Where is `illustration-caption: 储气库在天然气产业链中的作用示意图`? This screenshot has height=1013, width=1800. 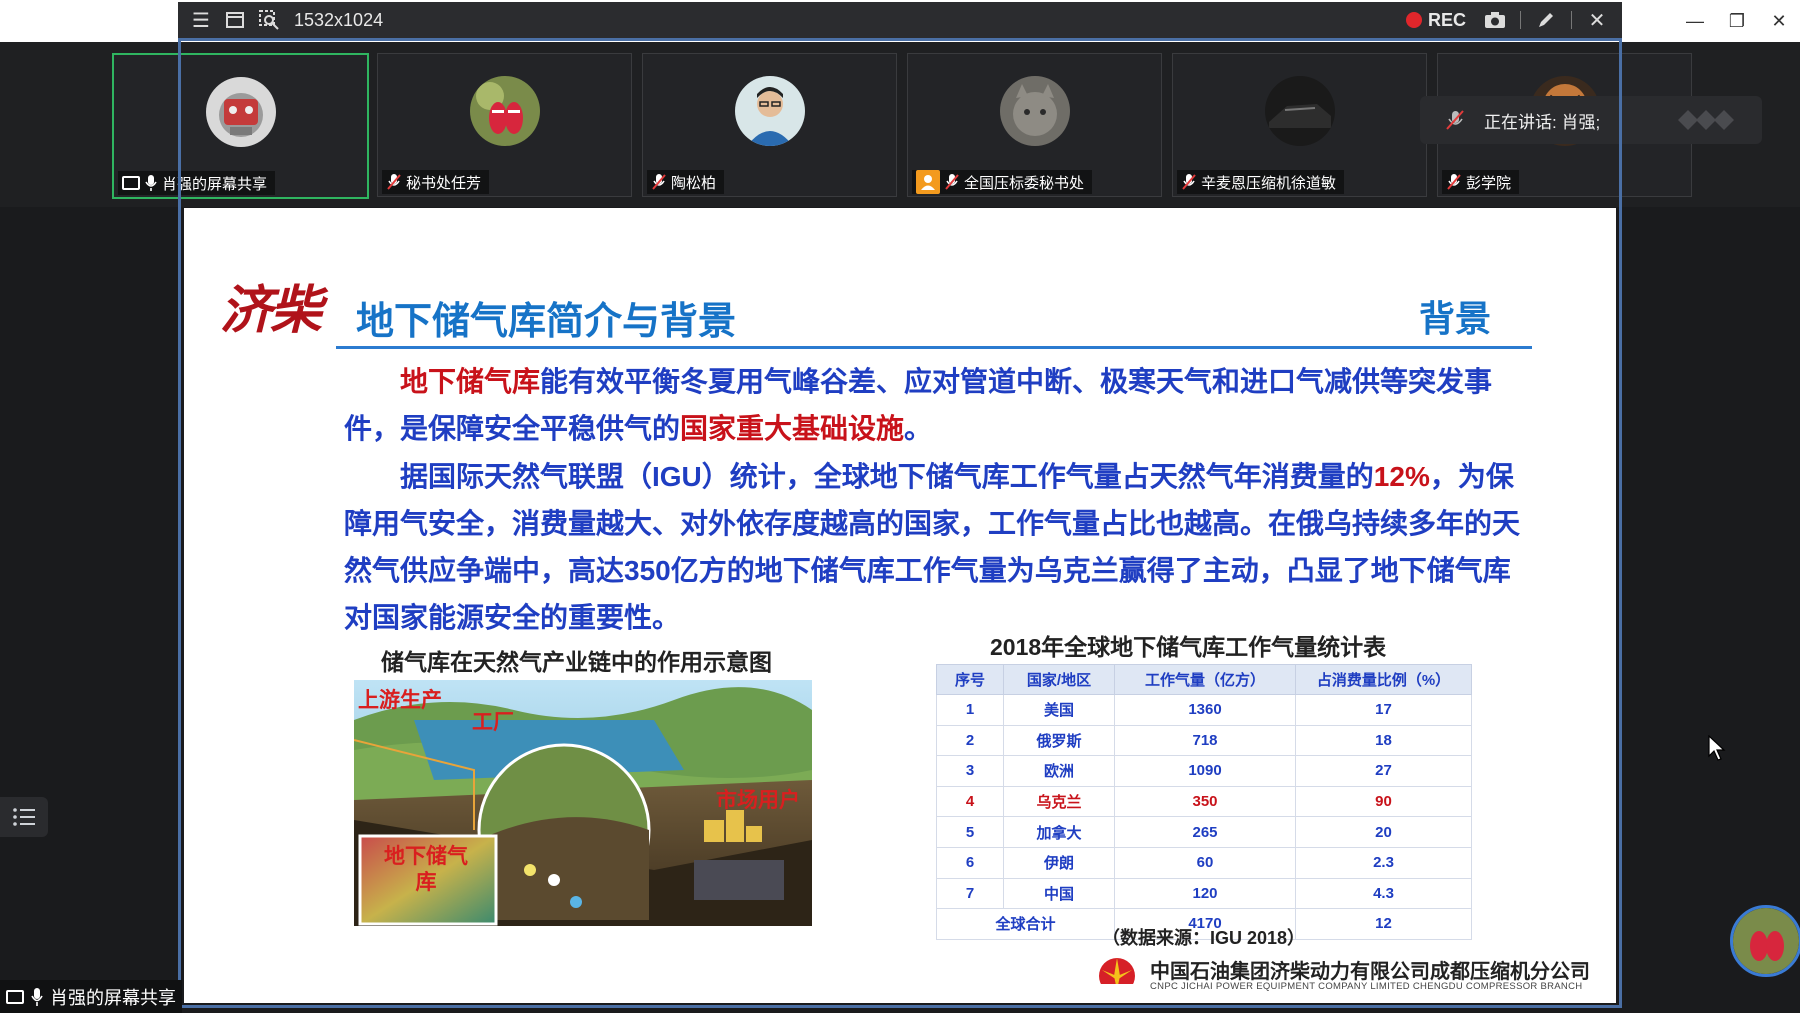
illustration-caption: 储气库在天然气产业链中的作用示意图 is located at coordinates (576, 662).